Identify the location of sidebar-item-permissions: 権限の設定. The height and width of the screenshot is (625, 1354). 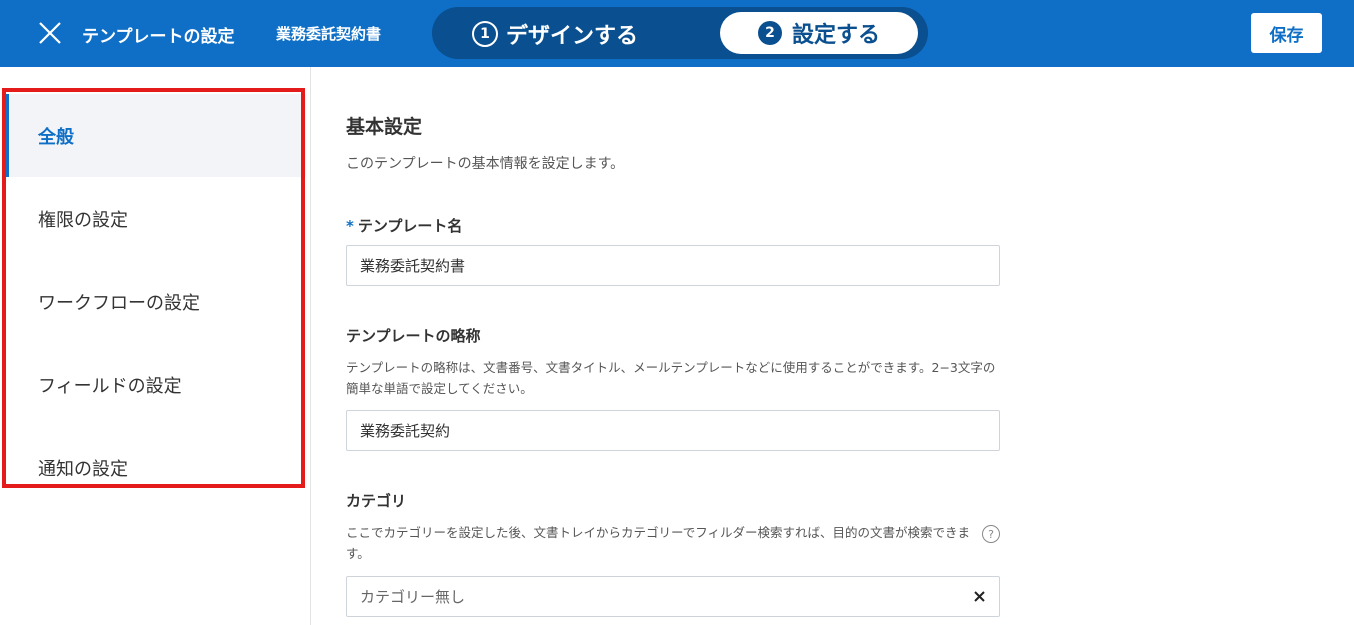
(156, 218).